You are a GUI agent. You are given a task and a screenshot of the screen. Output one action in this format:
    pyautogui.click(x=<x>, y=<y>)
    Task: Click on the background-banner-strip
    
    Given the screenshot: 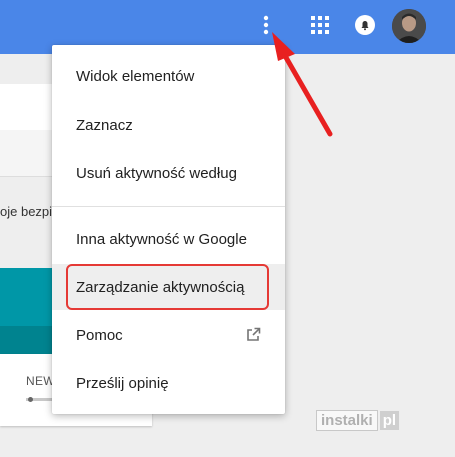 What is the action you would take?
    pyautogui.click(x=30, y=340)
    